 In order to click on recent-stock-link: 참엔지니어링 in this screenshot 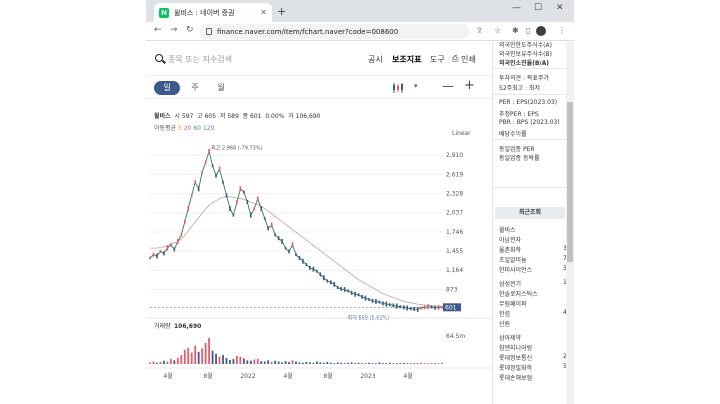, I will do `click(515, 347)`.